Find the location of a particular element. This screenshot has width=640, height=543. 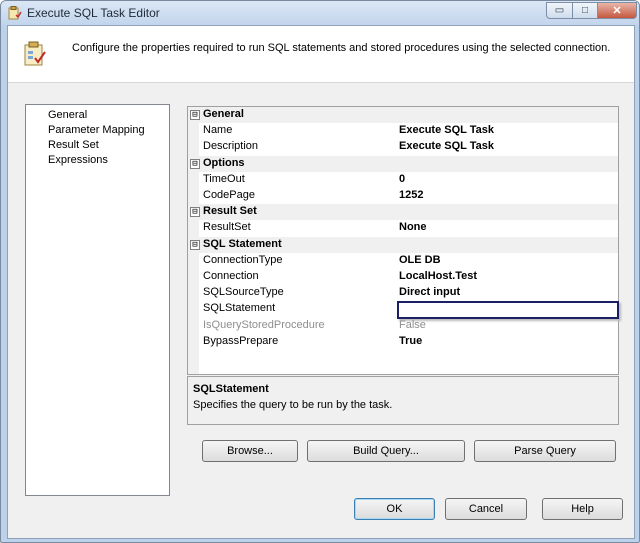

property-name: Description is located at coordinates (231, 146).